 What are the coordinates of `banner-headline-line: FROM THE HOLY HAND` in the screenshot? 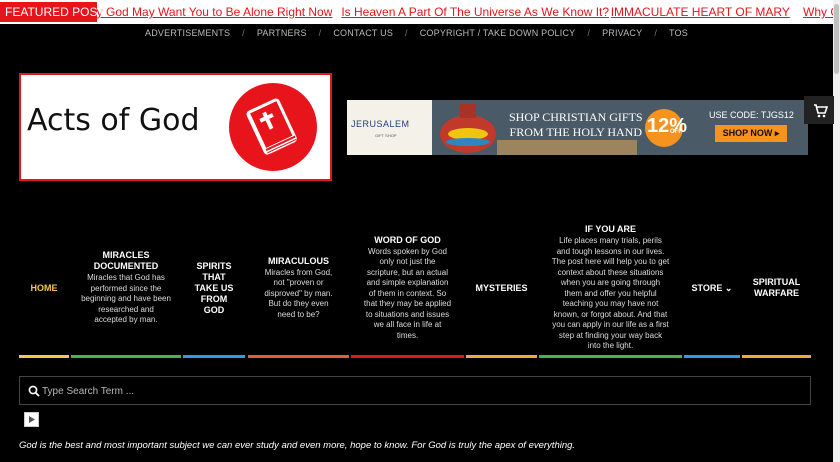 It's located at (576, 132).